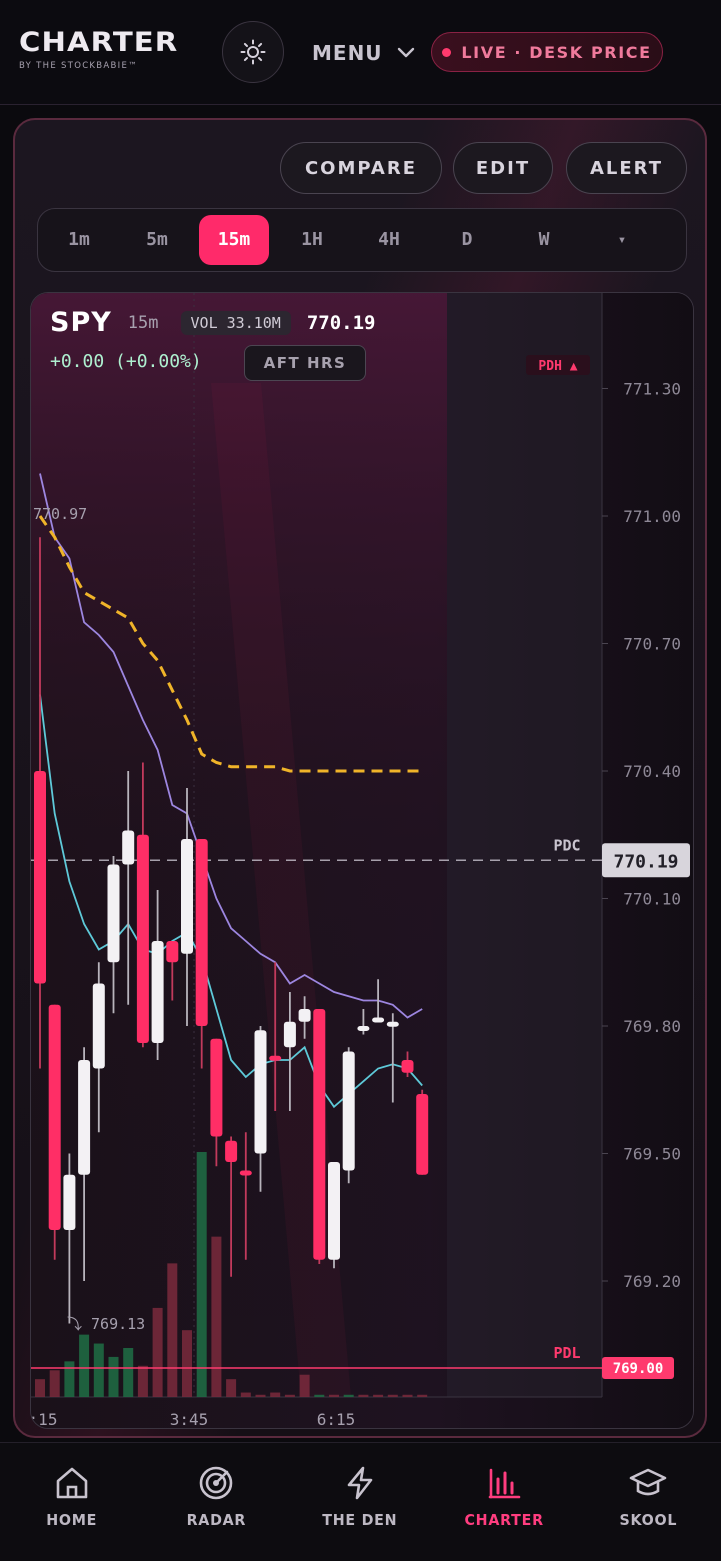 The image size is (721, 1561). What do you see at coordinates (143, 322) in the screenshot?
I see `symbol-timeframe: 15m` at bounding box center [143, 322].